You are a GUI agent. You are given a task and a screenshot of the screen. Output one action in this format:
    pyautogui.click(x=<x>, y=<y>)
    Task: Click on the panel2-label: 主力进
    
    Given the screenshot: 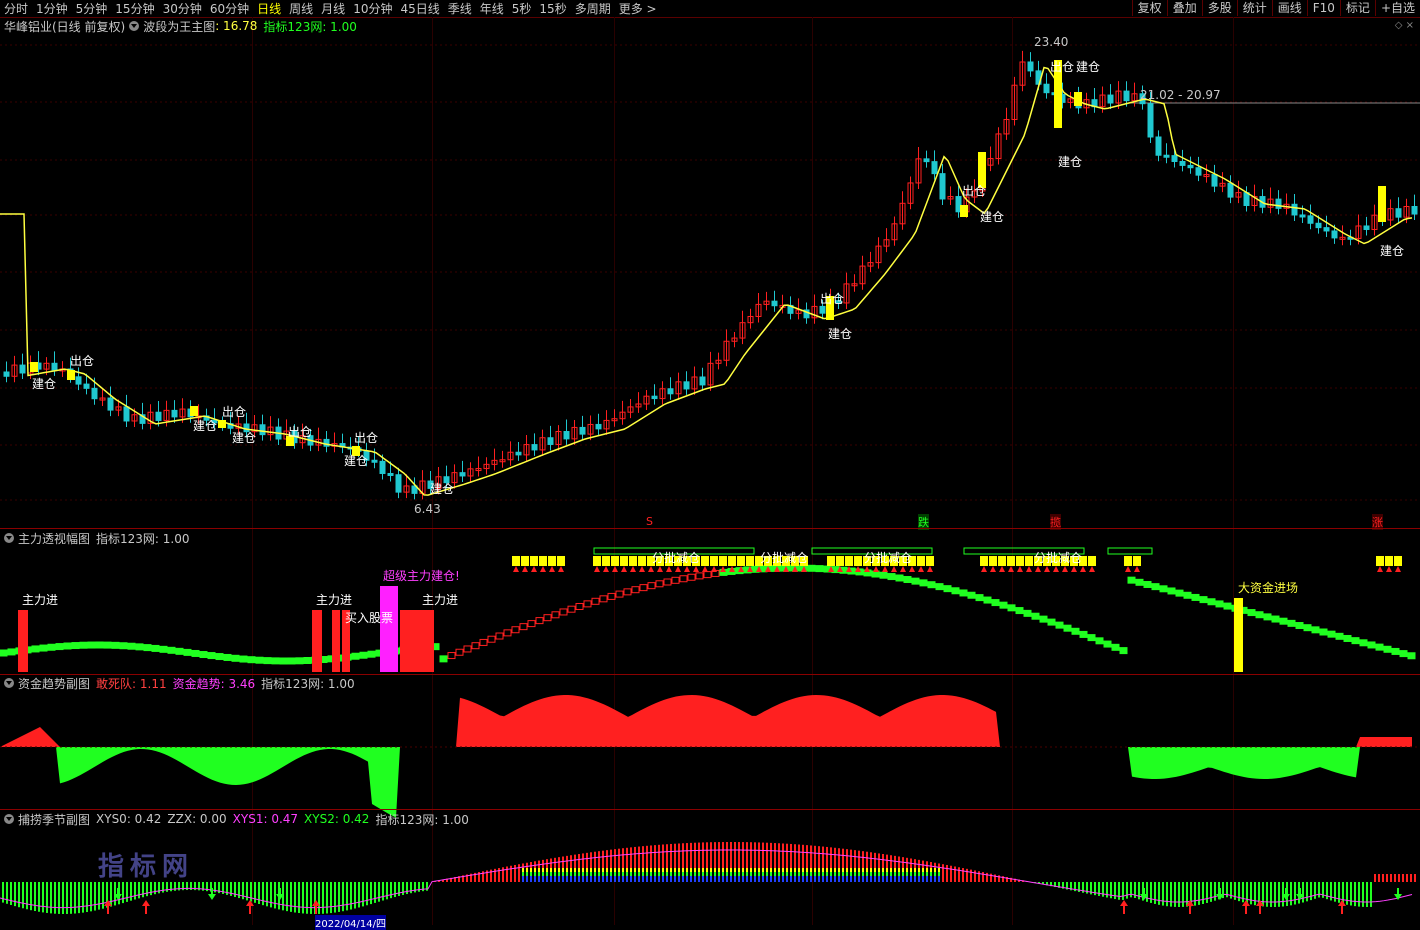 What is the action you would take?
    pyautogui.click(x=334, y=600)
    